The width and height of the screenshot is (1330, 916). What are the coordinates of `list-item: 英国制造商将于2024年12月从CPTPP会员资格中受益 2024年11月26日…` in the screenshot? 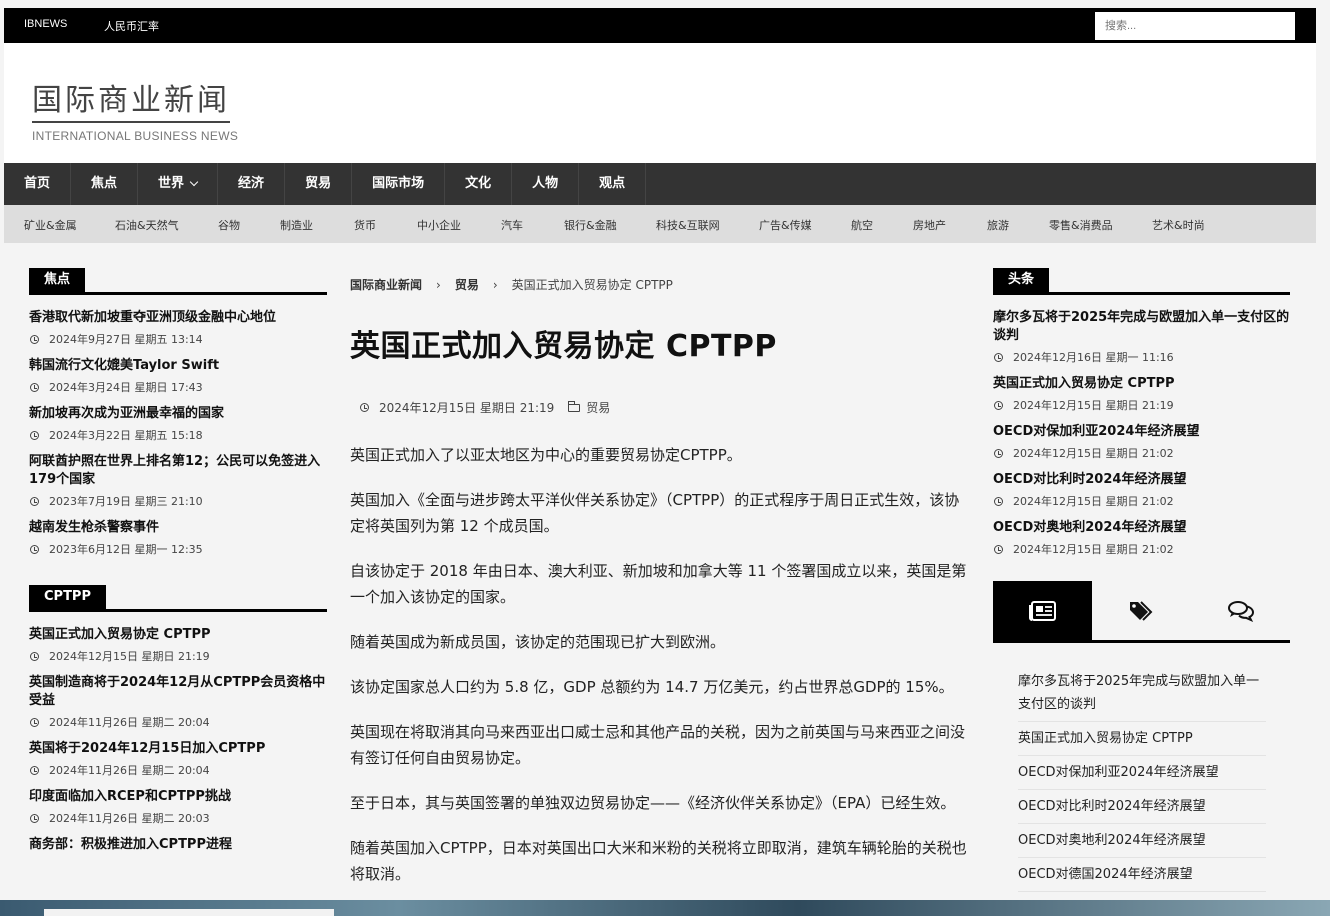 It's located at (178, 702).